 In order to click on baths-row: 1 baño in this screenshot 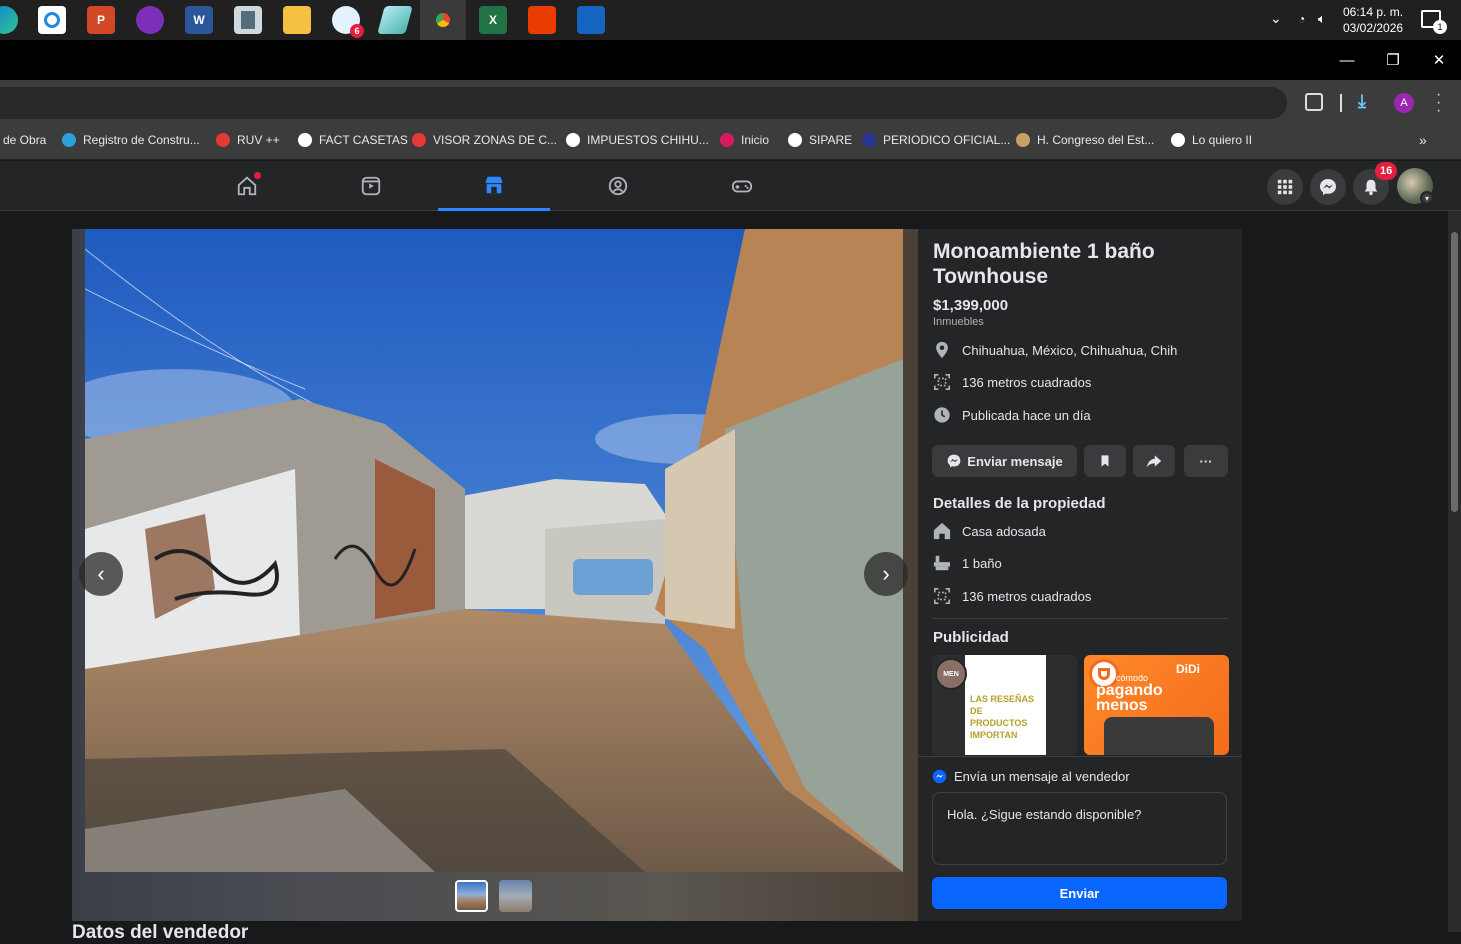, I will do `click(967, 563)`.